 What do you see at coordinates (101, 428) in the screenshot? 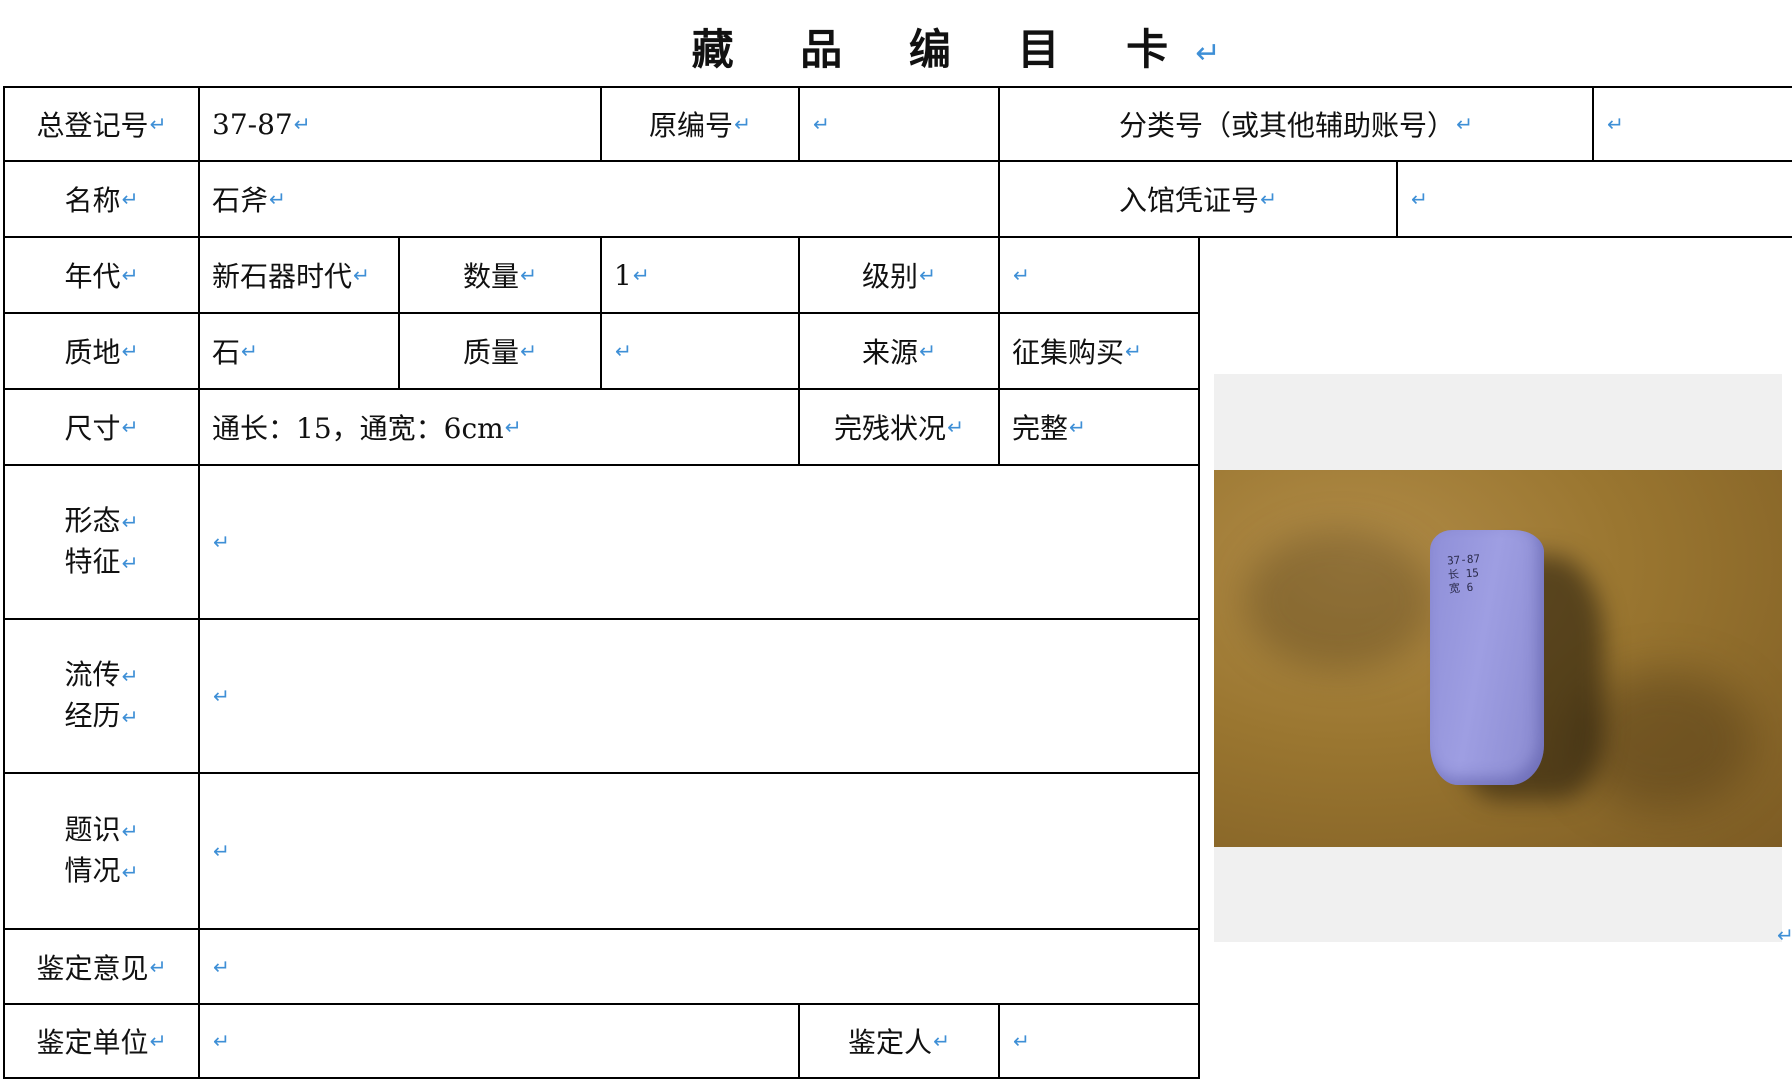
I see `dimensions-label: 尺寸 ↵` at bounding box center [101, 428].